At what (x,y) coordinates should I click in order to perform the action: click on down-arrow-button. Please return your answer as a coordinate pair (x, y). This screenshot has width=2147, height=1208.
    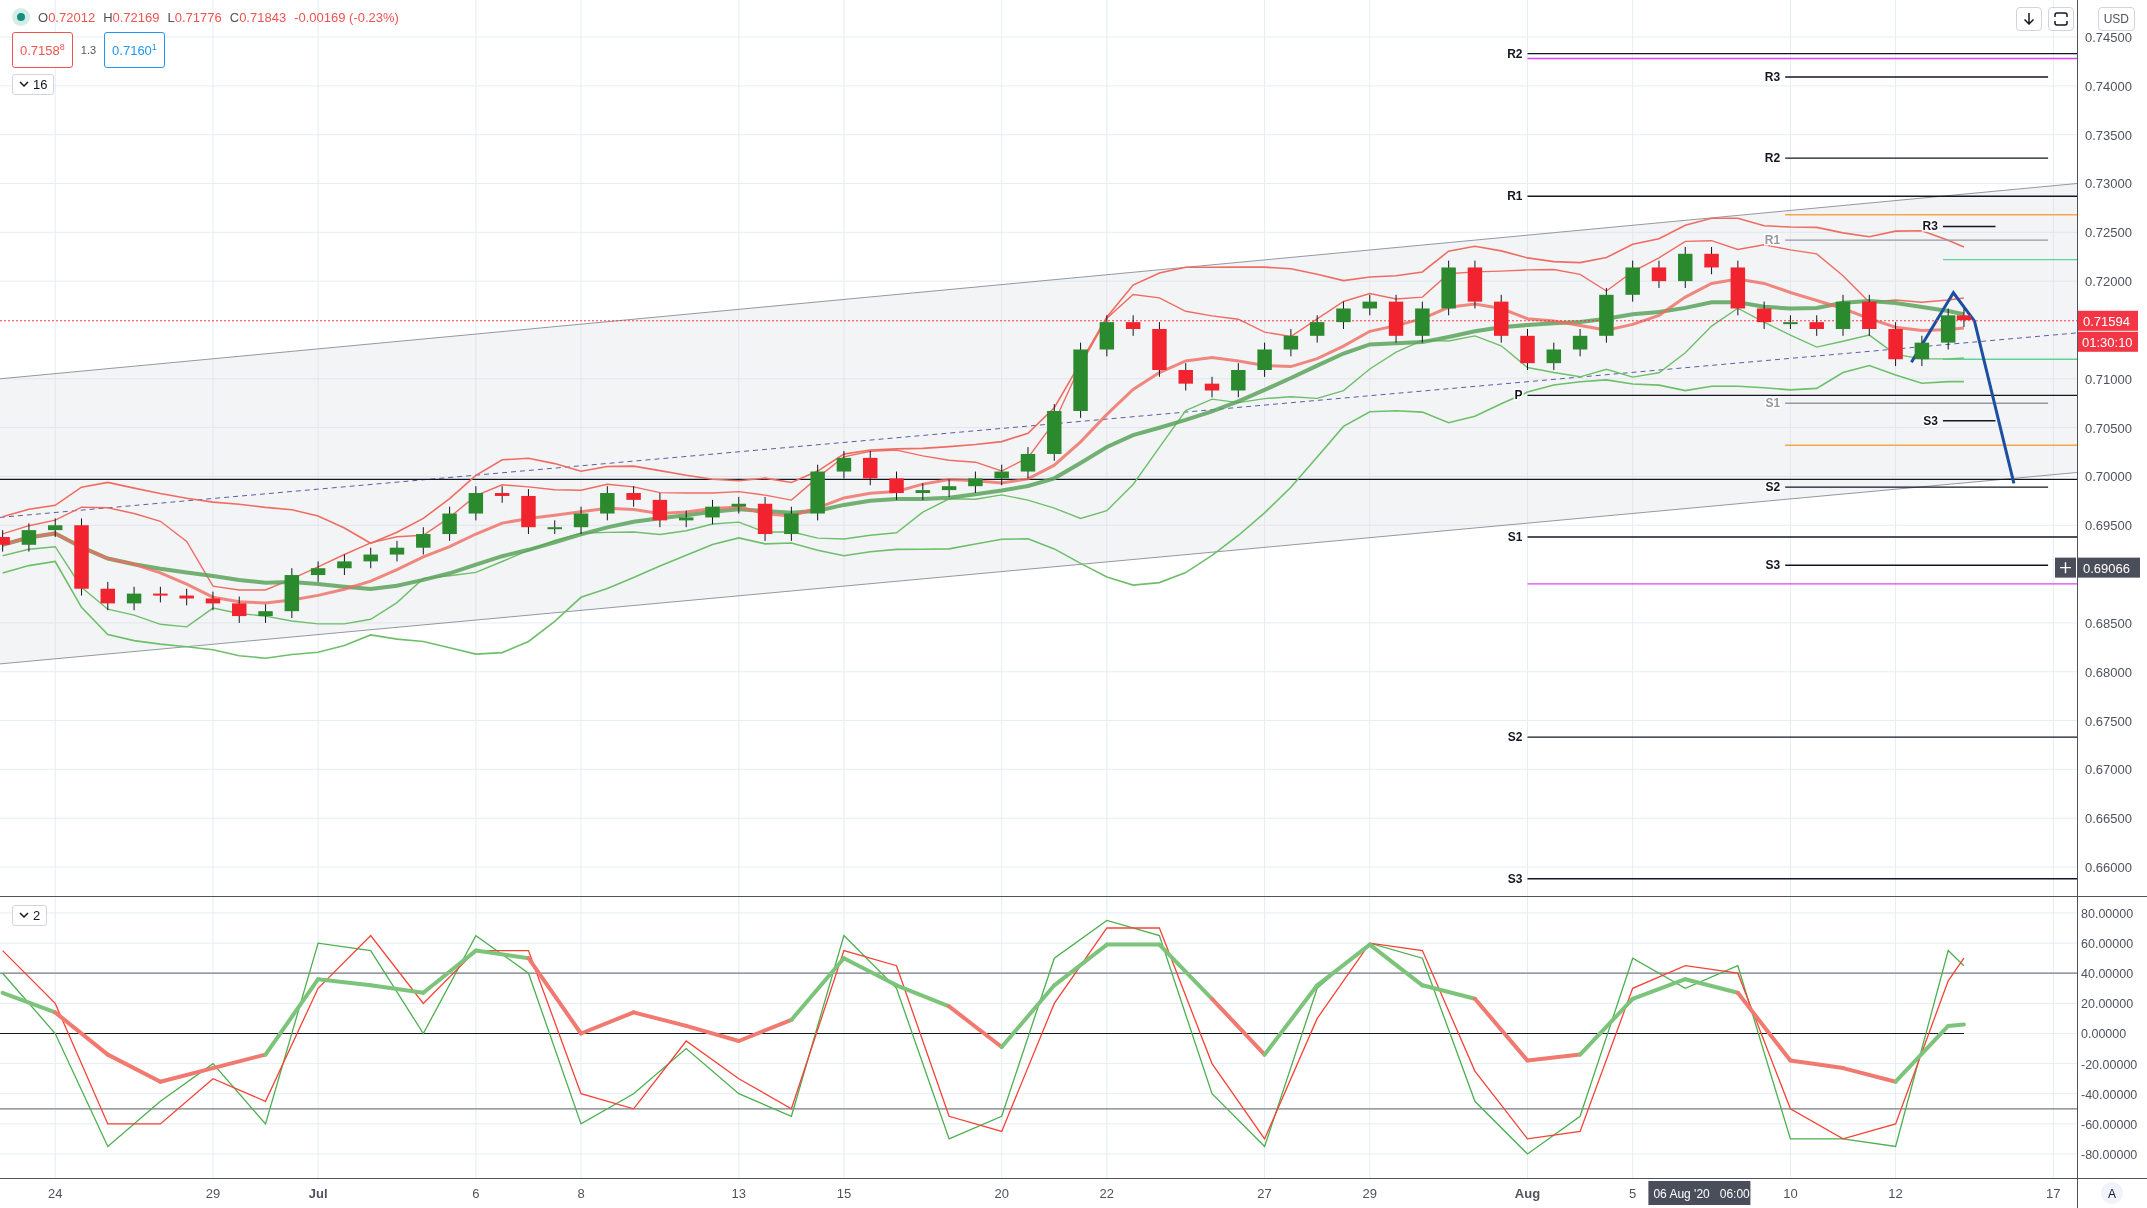
    Looking at the image, I should click on (2028, 19).